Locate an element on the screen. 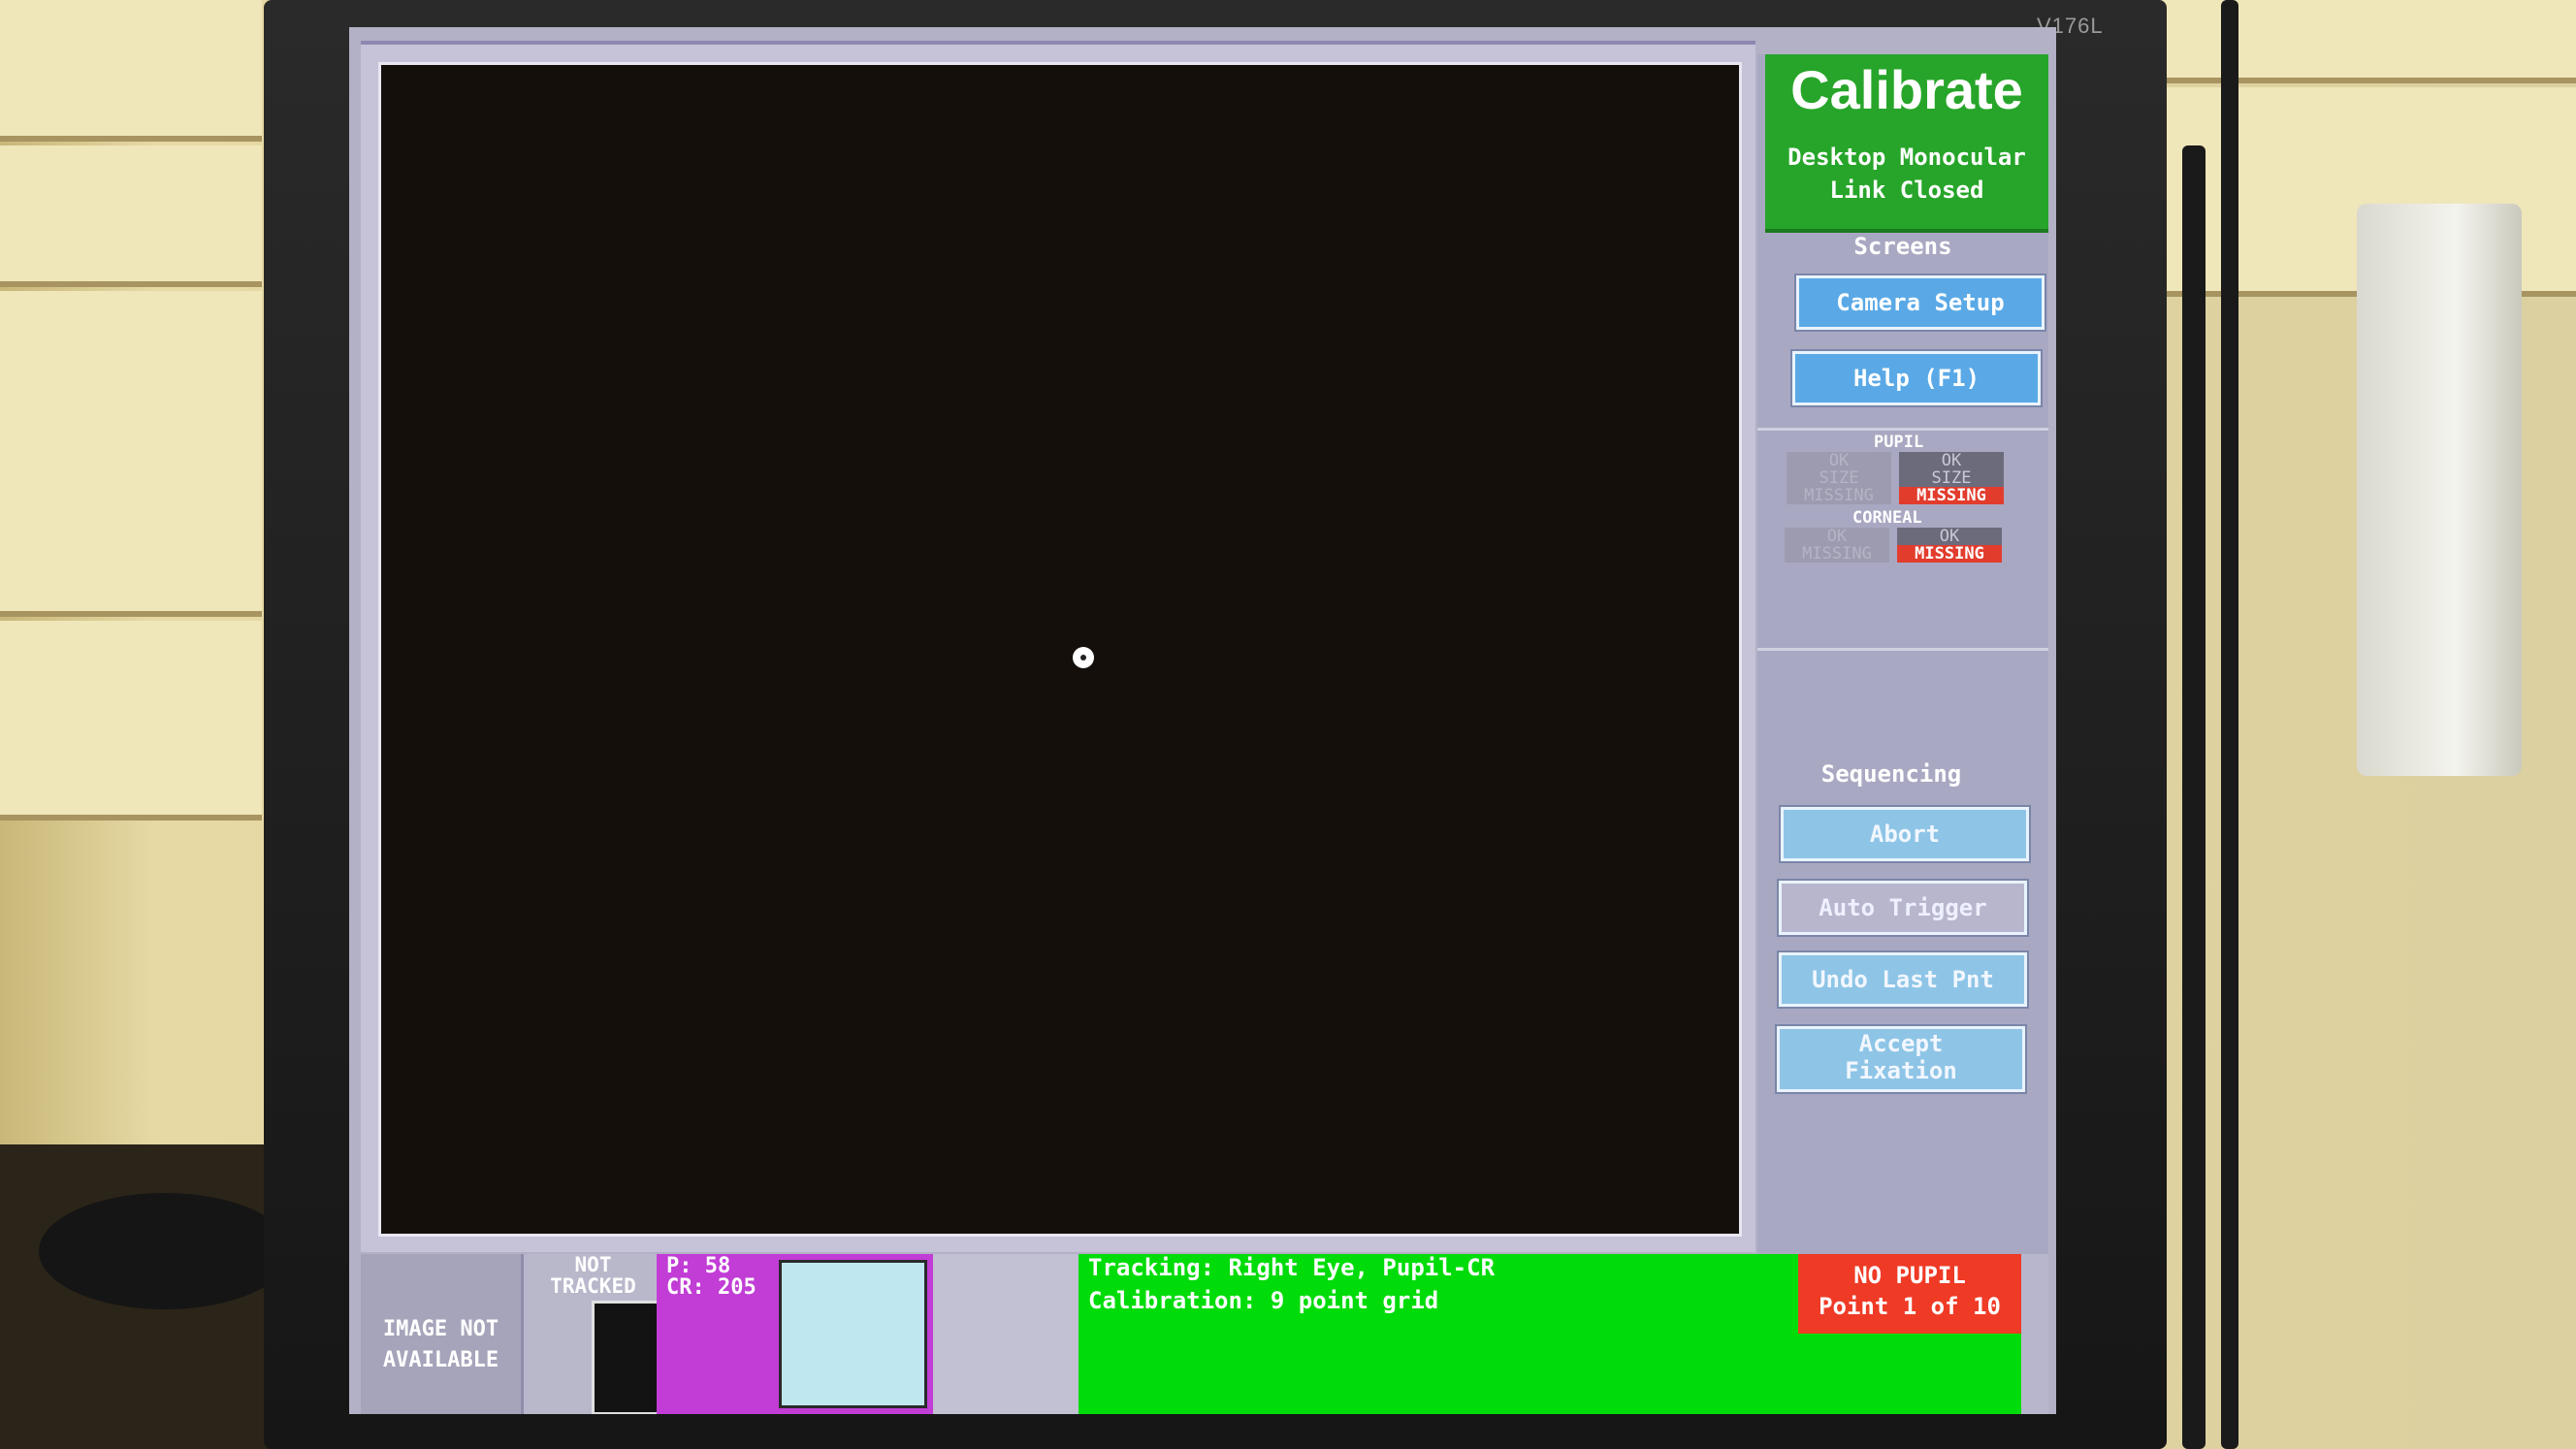 Image resolution: width=2576 pixels, height=1449 pixels. point-counter: Point 1 of 10 is located at coordinates (1910, 1306).